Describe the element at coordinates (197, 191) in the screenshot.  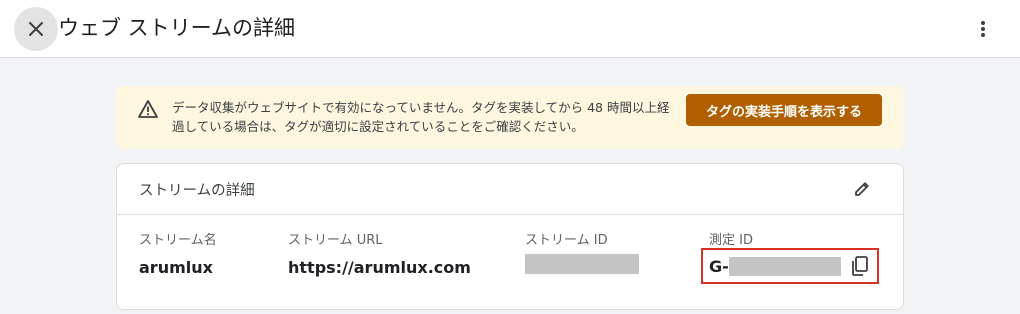
I see `card-title: ストリームの詳細` at that location.